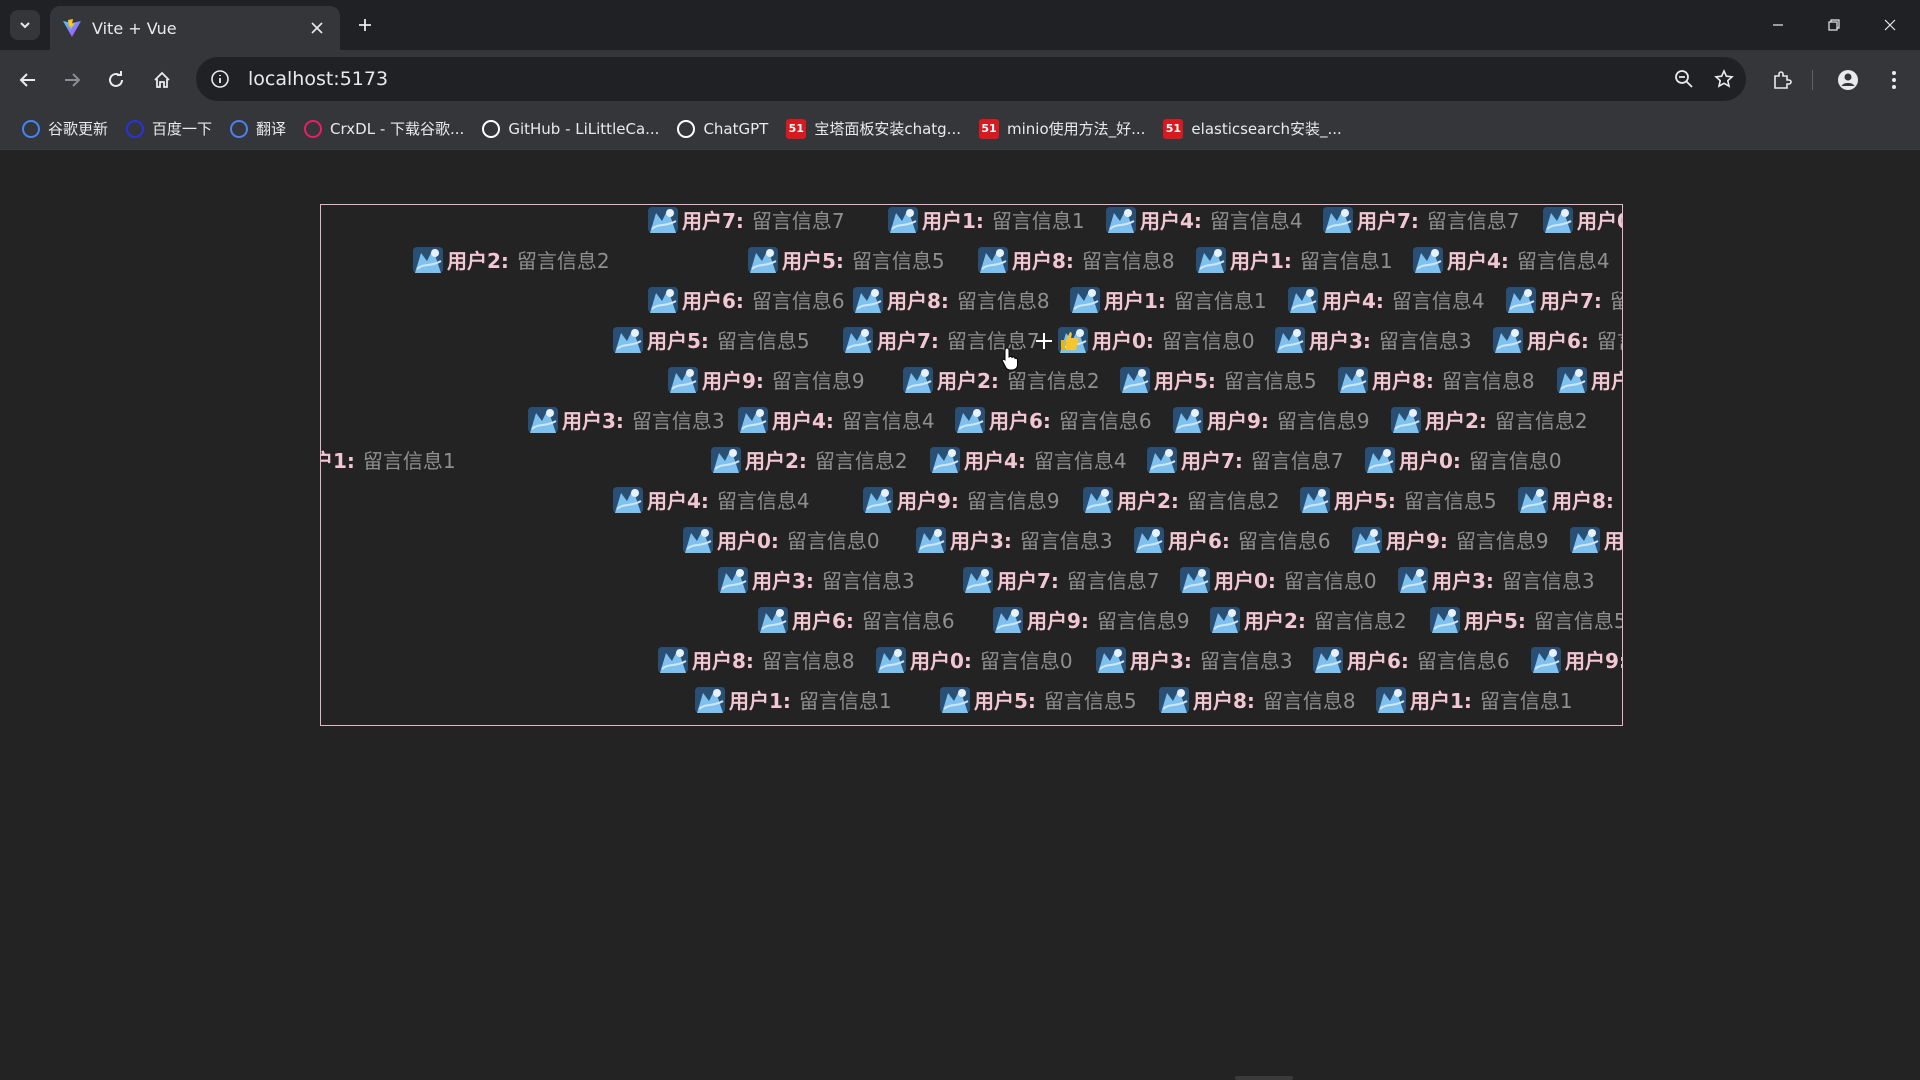 The width and height of the screenshot is (1920, 1080). Describe the element at coordinates (1563, 299) in the screenshot. I see `barrage-item: 用户7: 留言` at that location.